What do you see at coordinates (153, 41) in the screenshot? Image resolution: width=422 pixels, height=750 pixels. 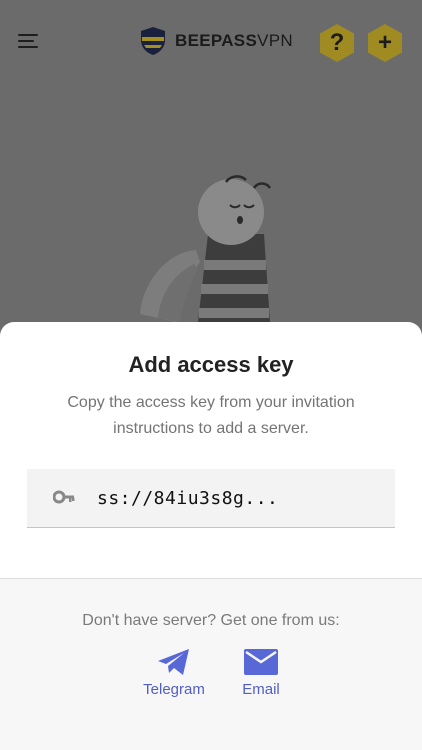 I see `shield-logo-icon` at bounding box center [153, 41].